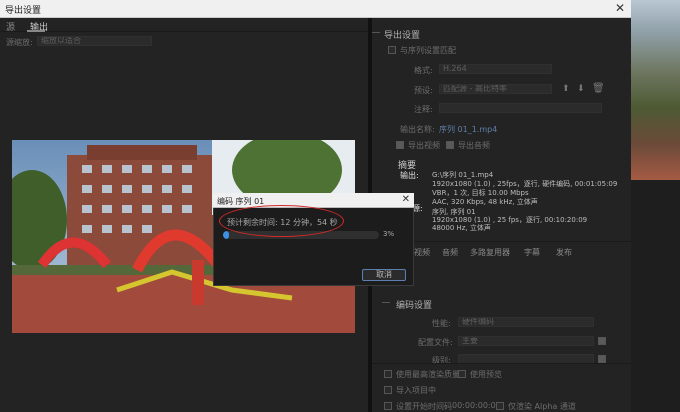 Image resolution: width=680 pixels, height=412 pixels. Describe the element at coordinates (416, 390) in the screenshot. I see `import-project-label: 导入项目中` at that location.